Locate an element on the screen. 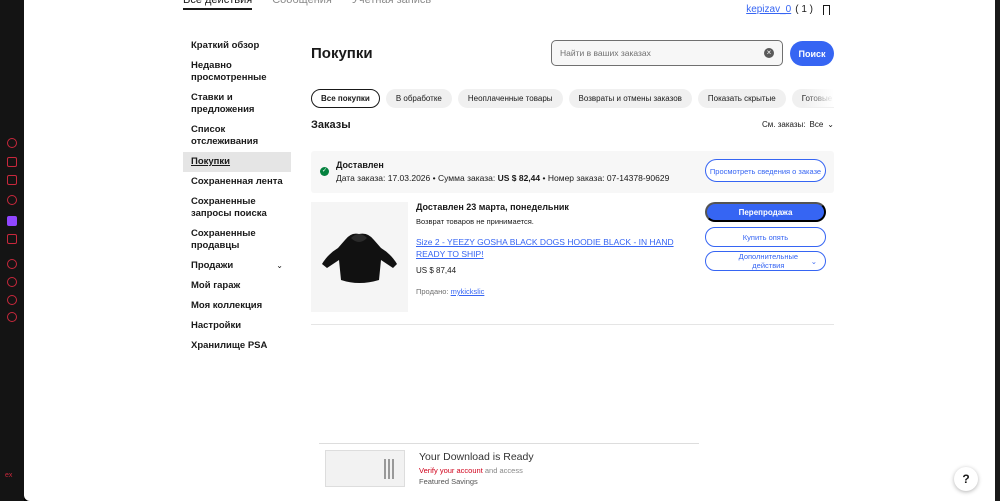 Image resolution: width=1000 pixels, height=501 pixels. sidebar-item-saved-searches: Сохраненные запросы поиска is located at coordinates (237, 208).